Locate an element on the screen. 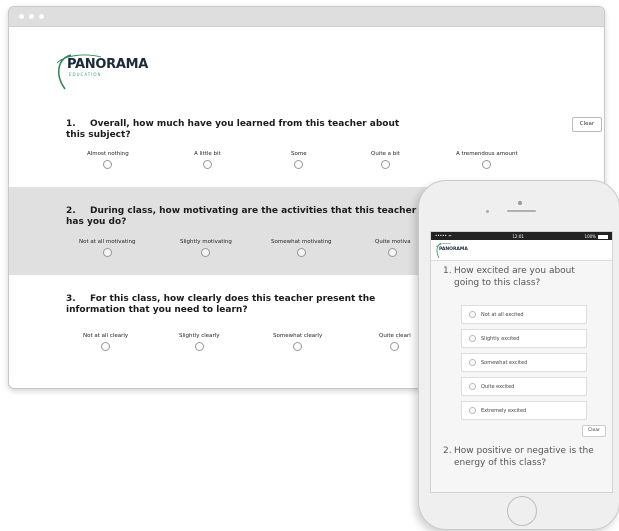 This screenshot has height=531, width=619. status-bar: ••••• ᯤ 12:01 100% is located at coordinates (521, 236).